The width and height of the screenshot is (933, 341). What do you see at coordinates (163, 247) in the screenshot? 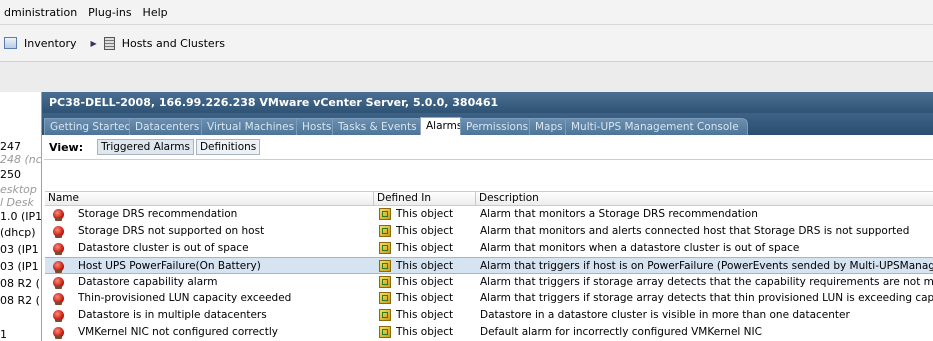
I see `alarm-name: Datastore cluster is out of space` at bounding box center [163, 247].